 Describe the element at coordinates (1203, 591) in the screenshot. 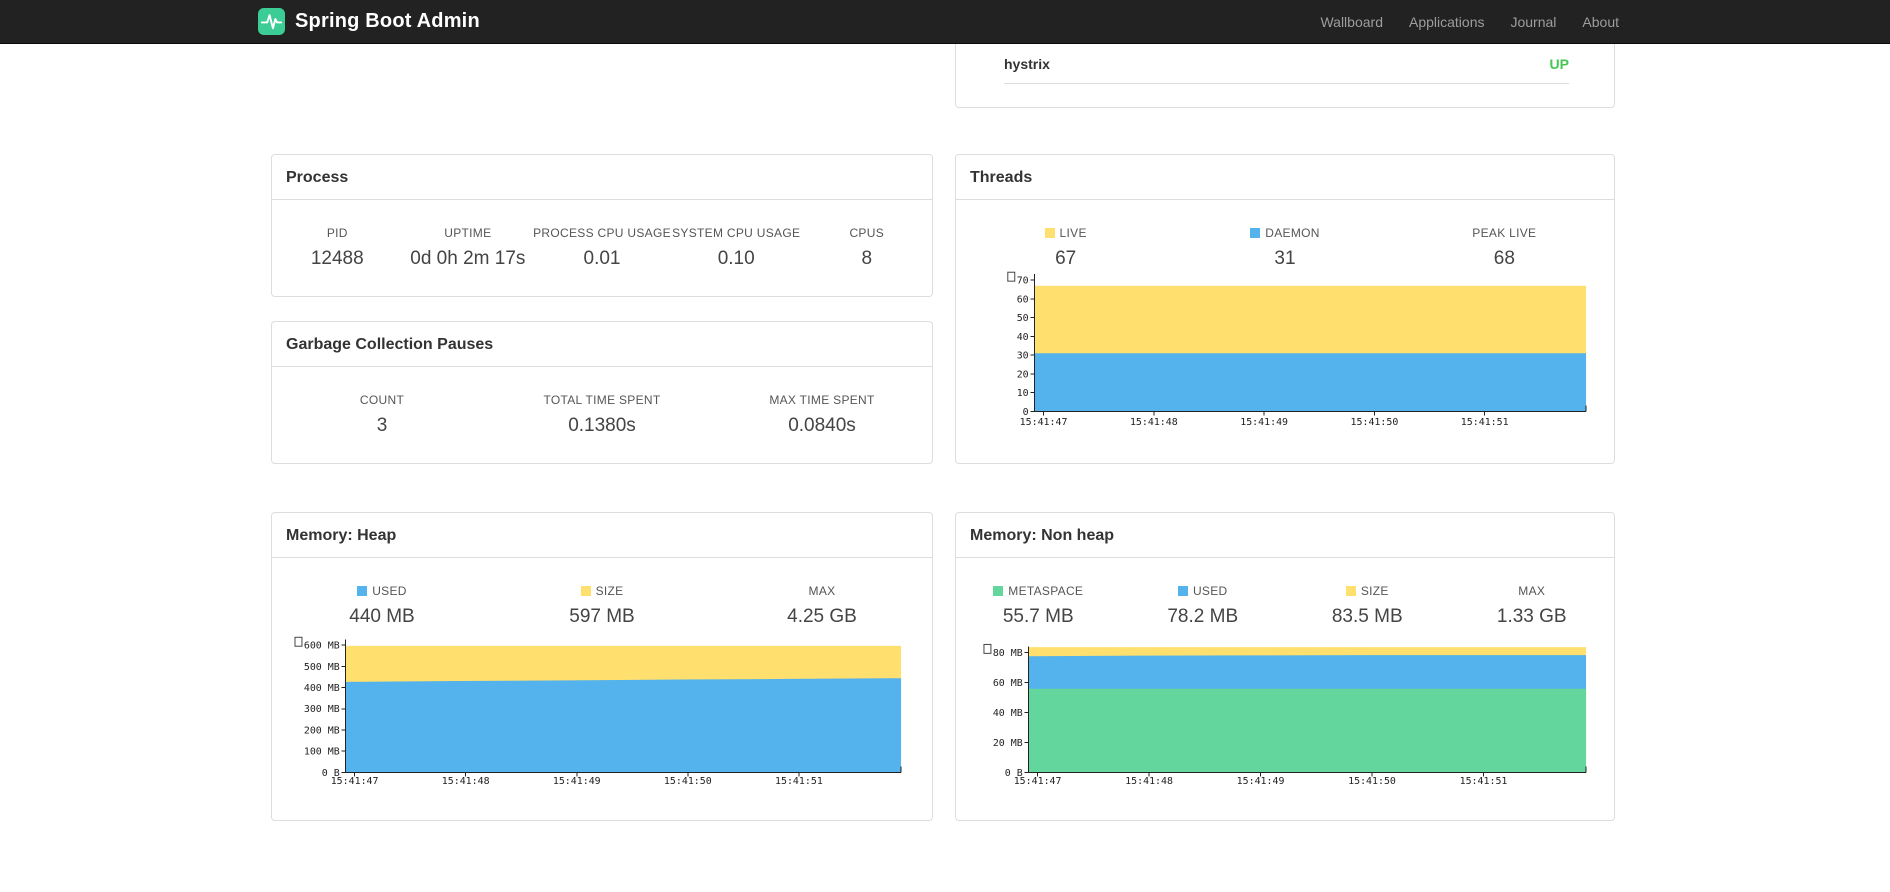

I see `stat-label: USED` at that location.